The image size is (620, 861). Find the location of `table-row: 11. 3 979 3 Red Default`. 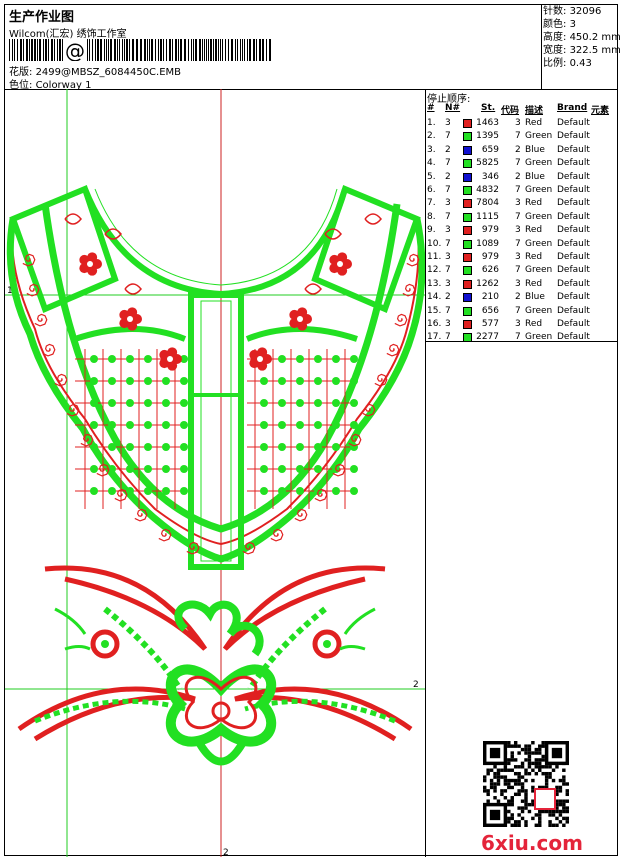

table-row: 11. 3 979 3 Red Default is located at coordinates (521, 257).